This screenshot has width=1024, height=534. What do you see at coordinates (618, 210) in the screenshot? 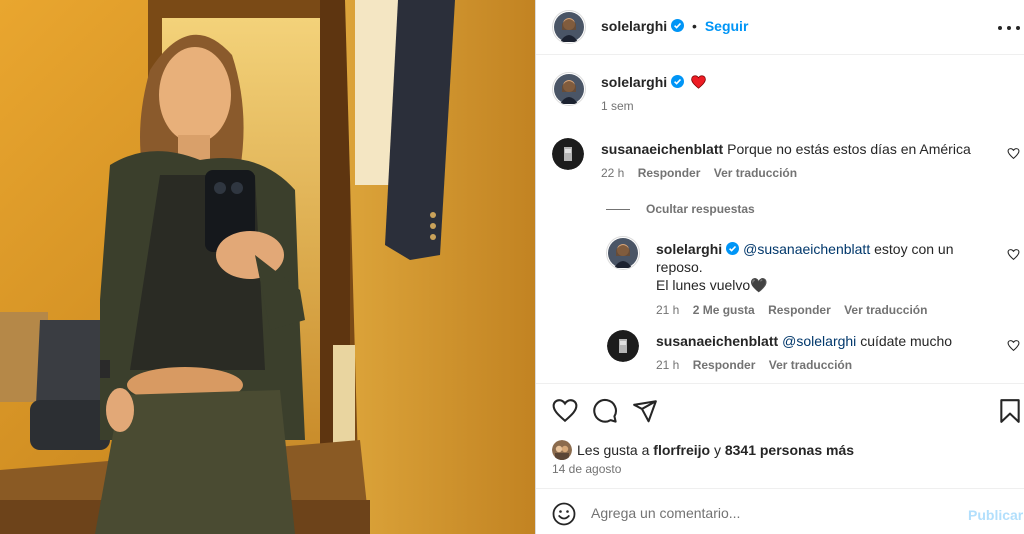
I see `replies-divider` at bounding box center [618, 210].